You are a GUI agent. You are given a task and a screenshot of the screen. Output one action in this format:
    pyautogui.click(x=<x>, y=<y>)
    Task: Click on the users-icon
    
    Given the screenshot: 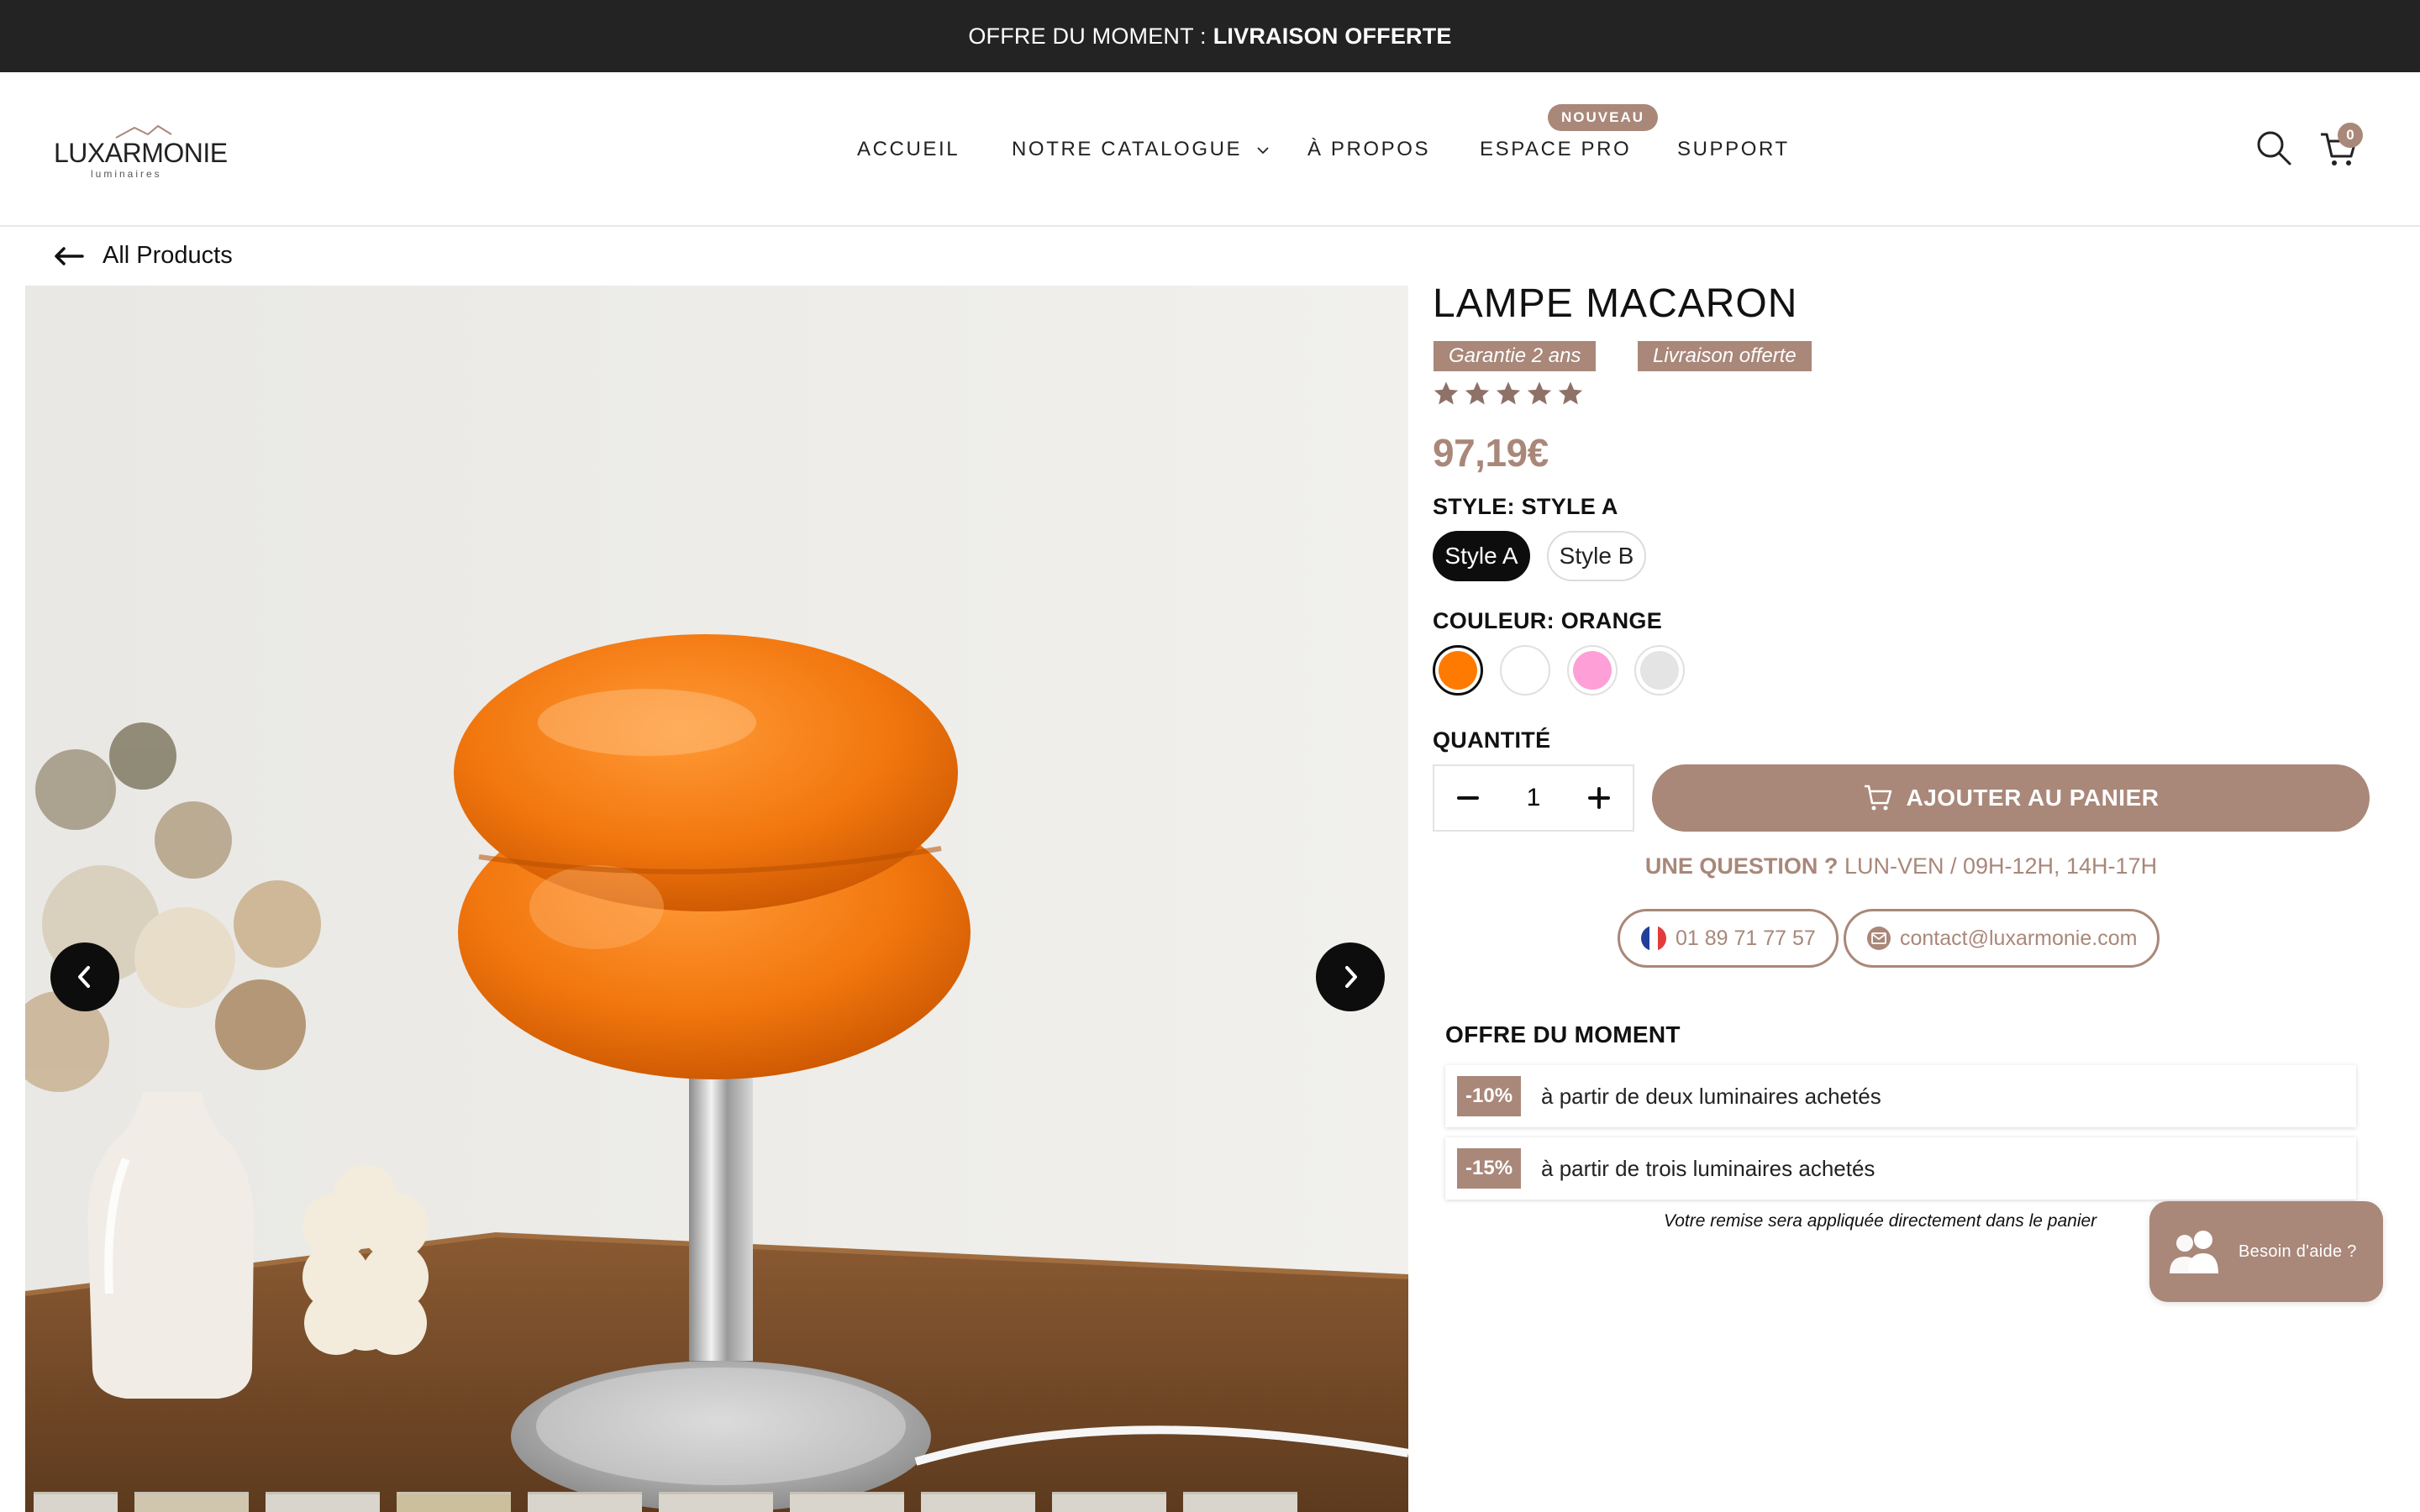 What is the action you would take?
    pyautogui.click(x=2194, y=1252)
    